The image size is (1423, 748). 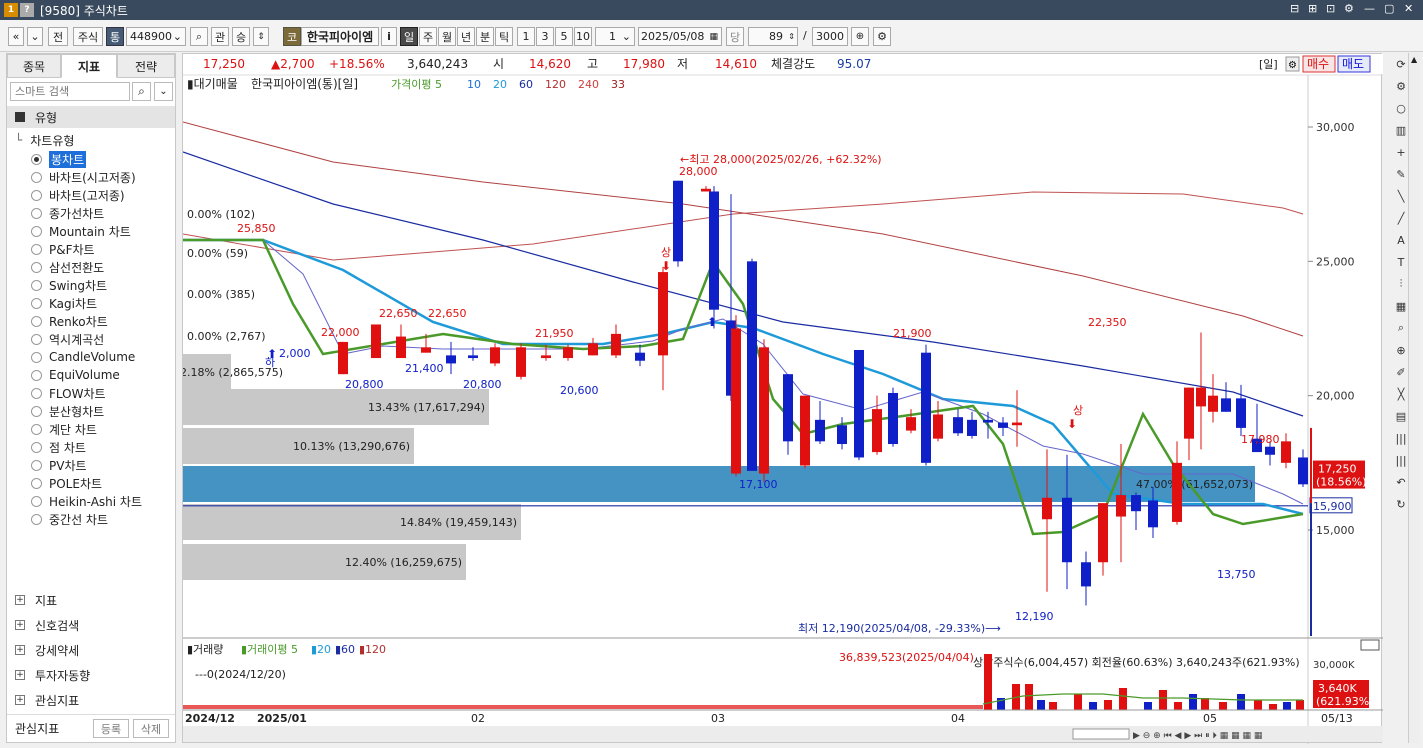 What do you see at coordinates (199, 36) in the screenshot?
I see `search-button: ⌕` at bounding box center [199, 36].